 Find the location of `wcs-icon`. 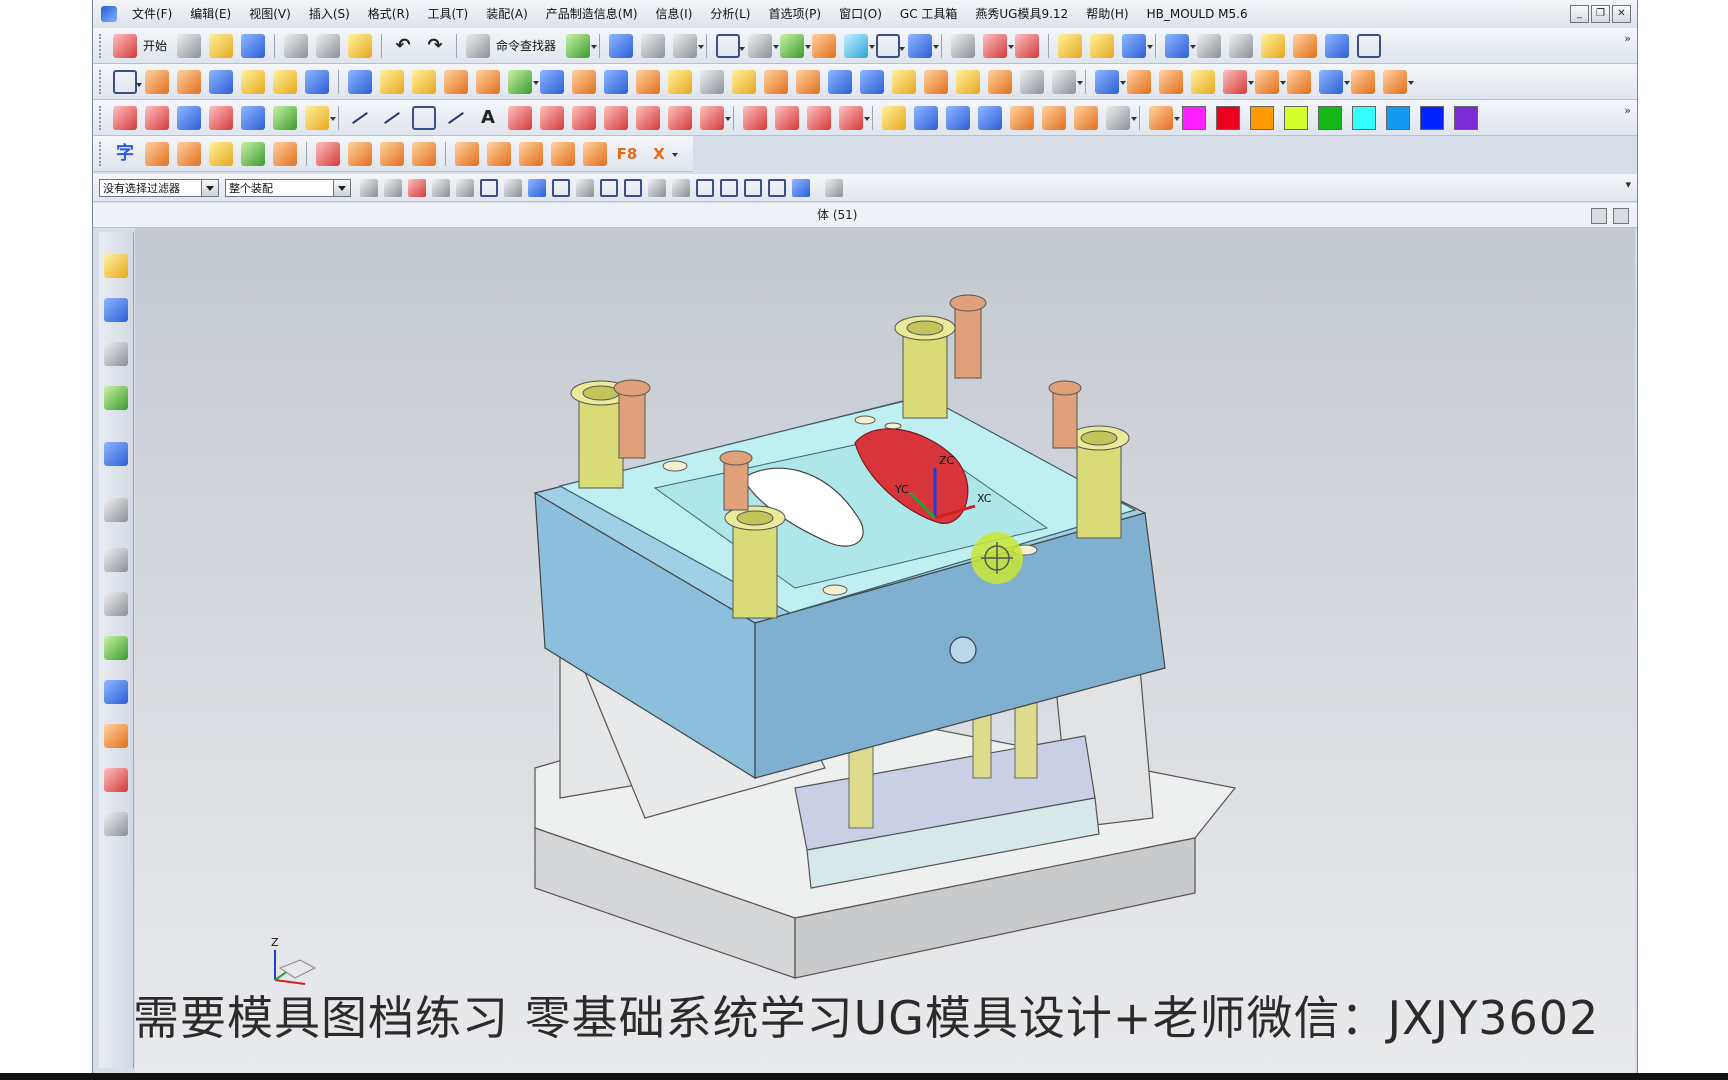

wcs-icon is located at coordinates (999, 45).